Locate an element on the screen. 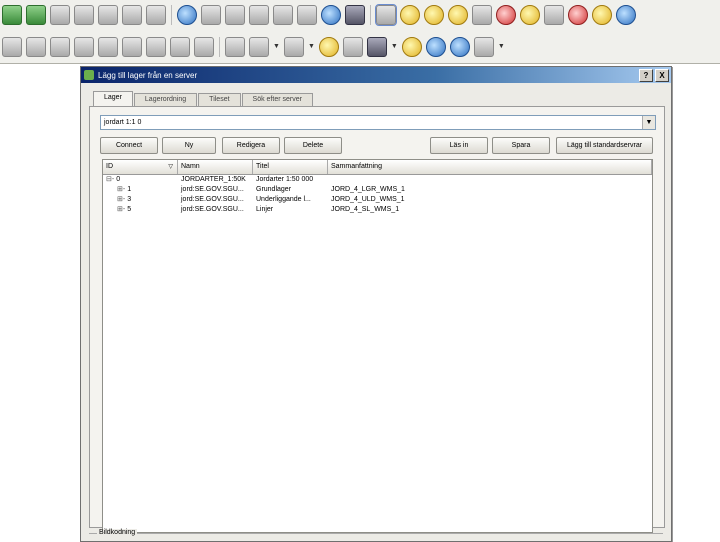 The image size is (720, 542). table-row: ⊟- 0 JORDARTER_1:50K Jordarter 1:50 000 is located at coordinates (377, 180).